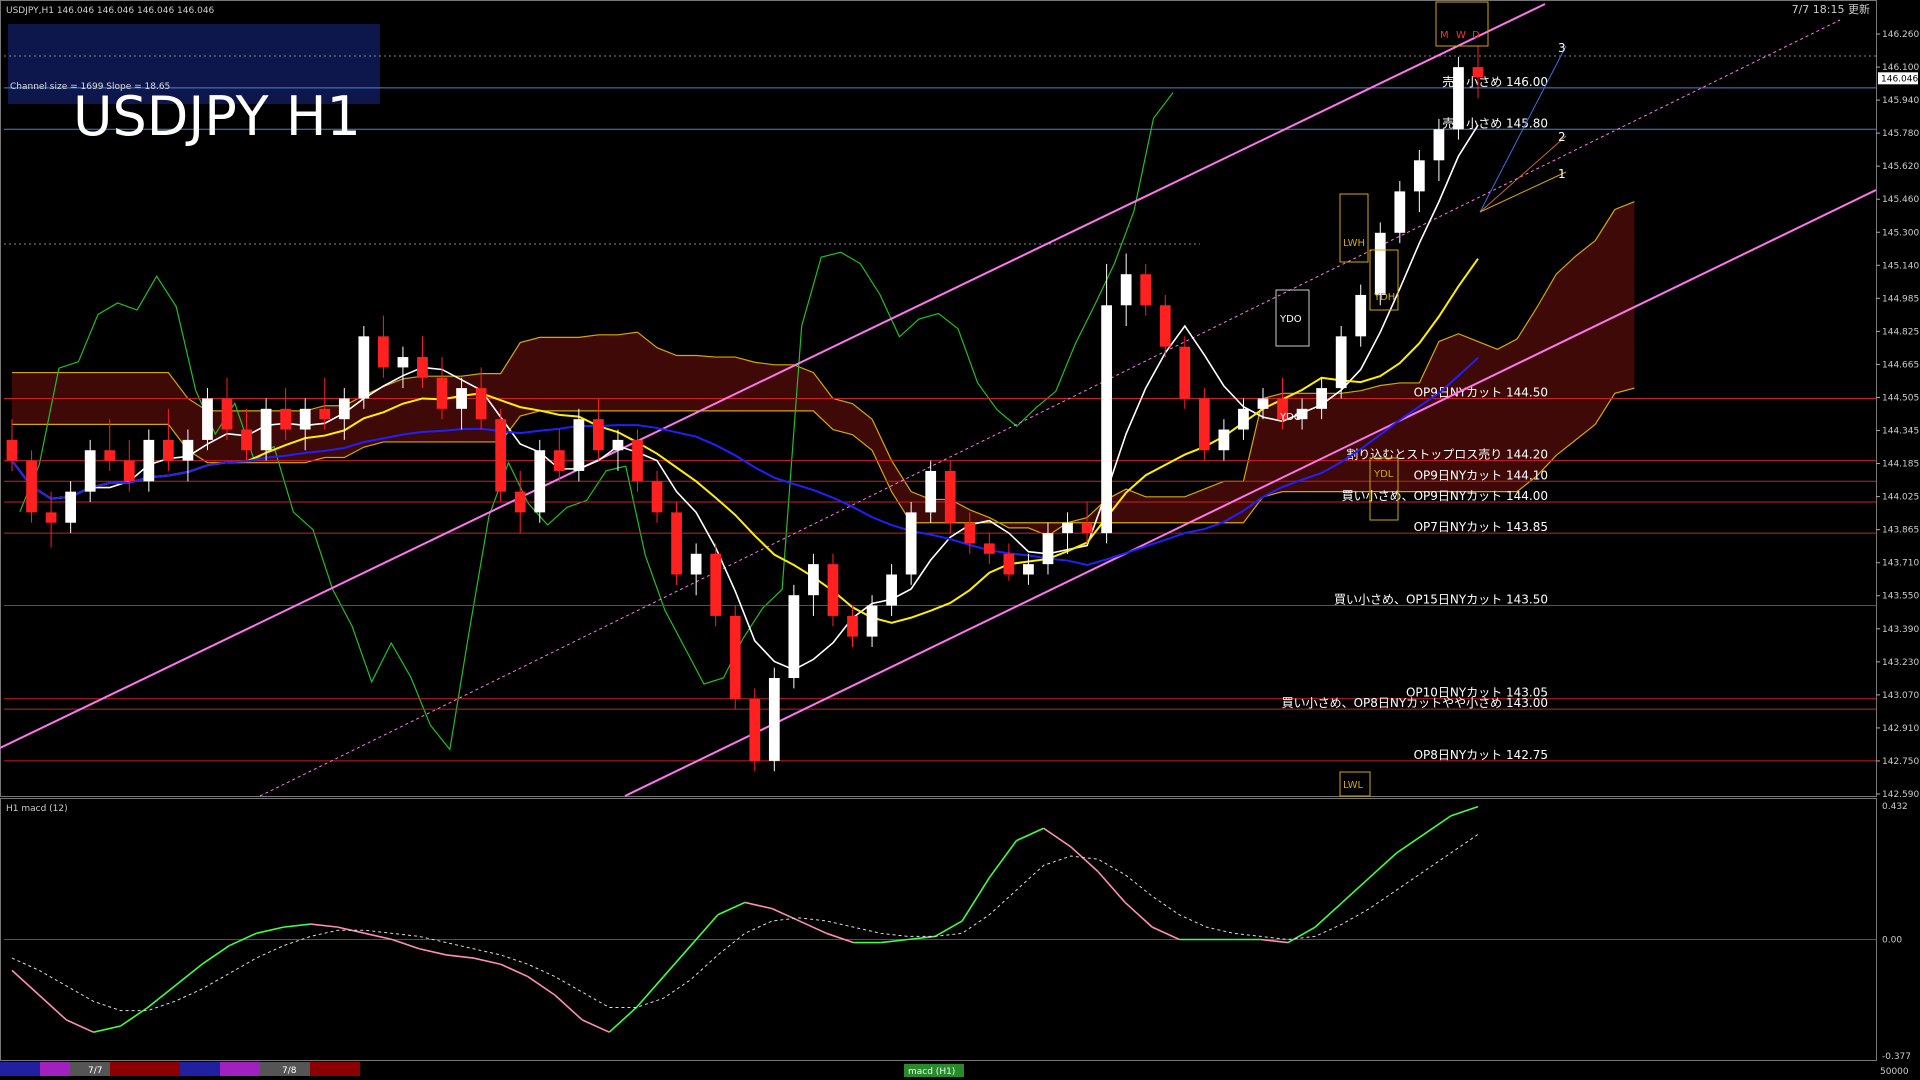 The image size is (1920, 1080). I want to click on macd-signal, so click(745, 923).